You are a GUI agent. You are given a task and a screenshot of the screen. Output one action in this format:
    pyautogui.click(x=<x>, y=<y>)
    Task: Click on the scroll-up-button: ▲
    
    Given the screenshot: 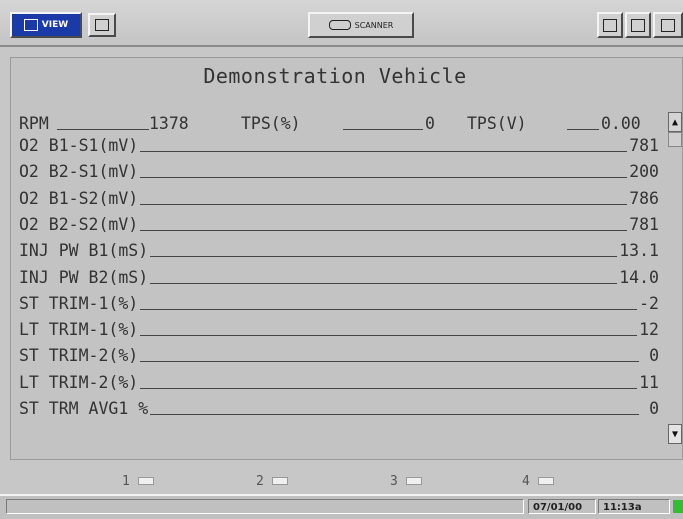 What is the action you would take?
    pyautogui.click(x=675, y=122)
    